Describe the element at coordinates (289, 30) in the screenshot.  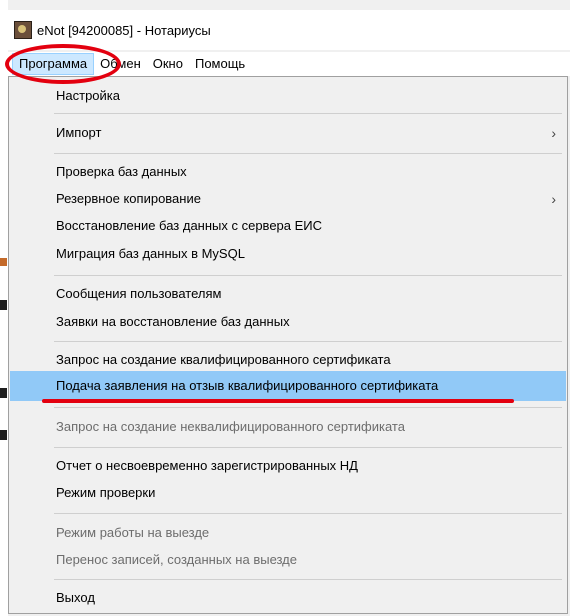
I see `title-bar: eNot [94200085] - Нотариусы` at that location.